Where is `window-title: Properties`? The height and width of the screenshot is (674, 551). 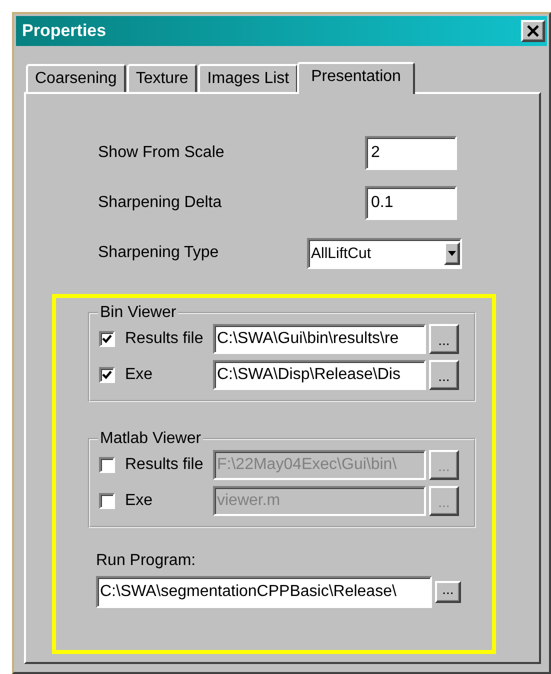 window-title: Properties is located at coordinates (64, 31).